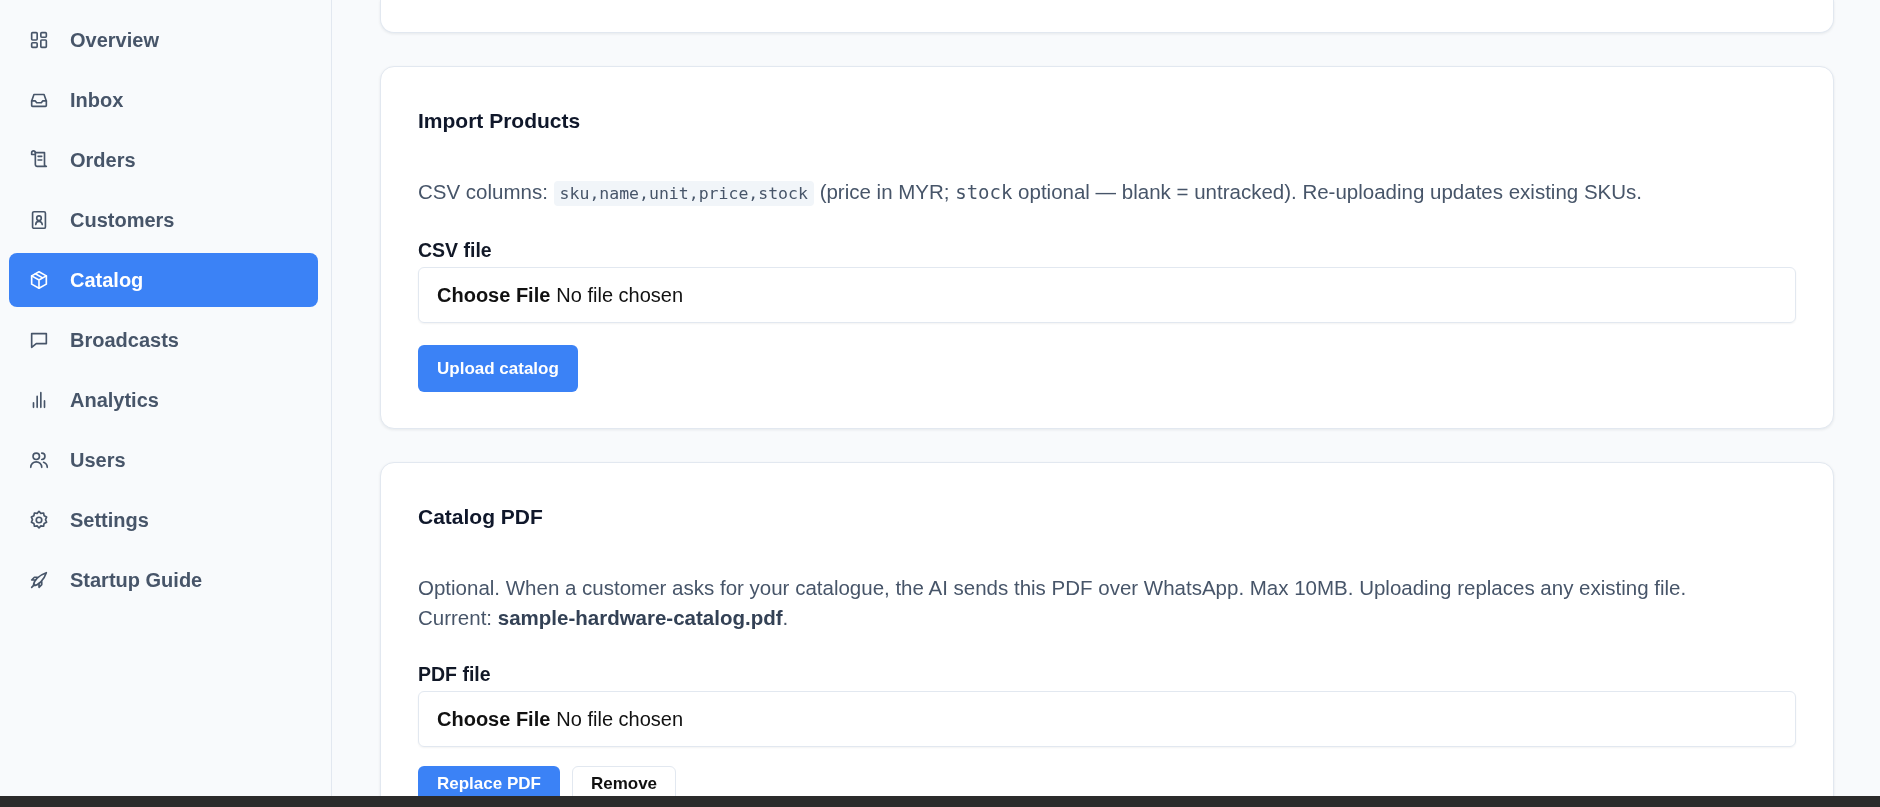  Describe the element at coordinates (163, 40) in the screenshot. I see `nav-item: Overview` at that location.